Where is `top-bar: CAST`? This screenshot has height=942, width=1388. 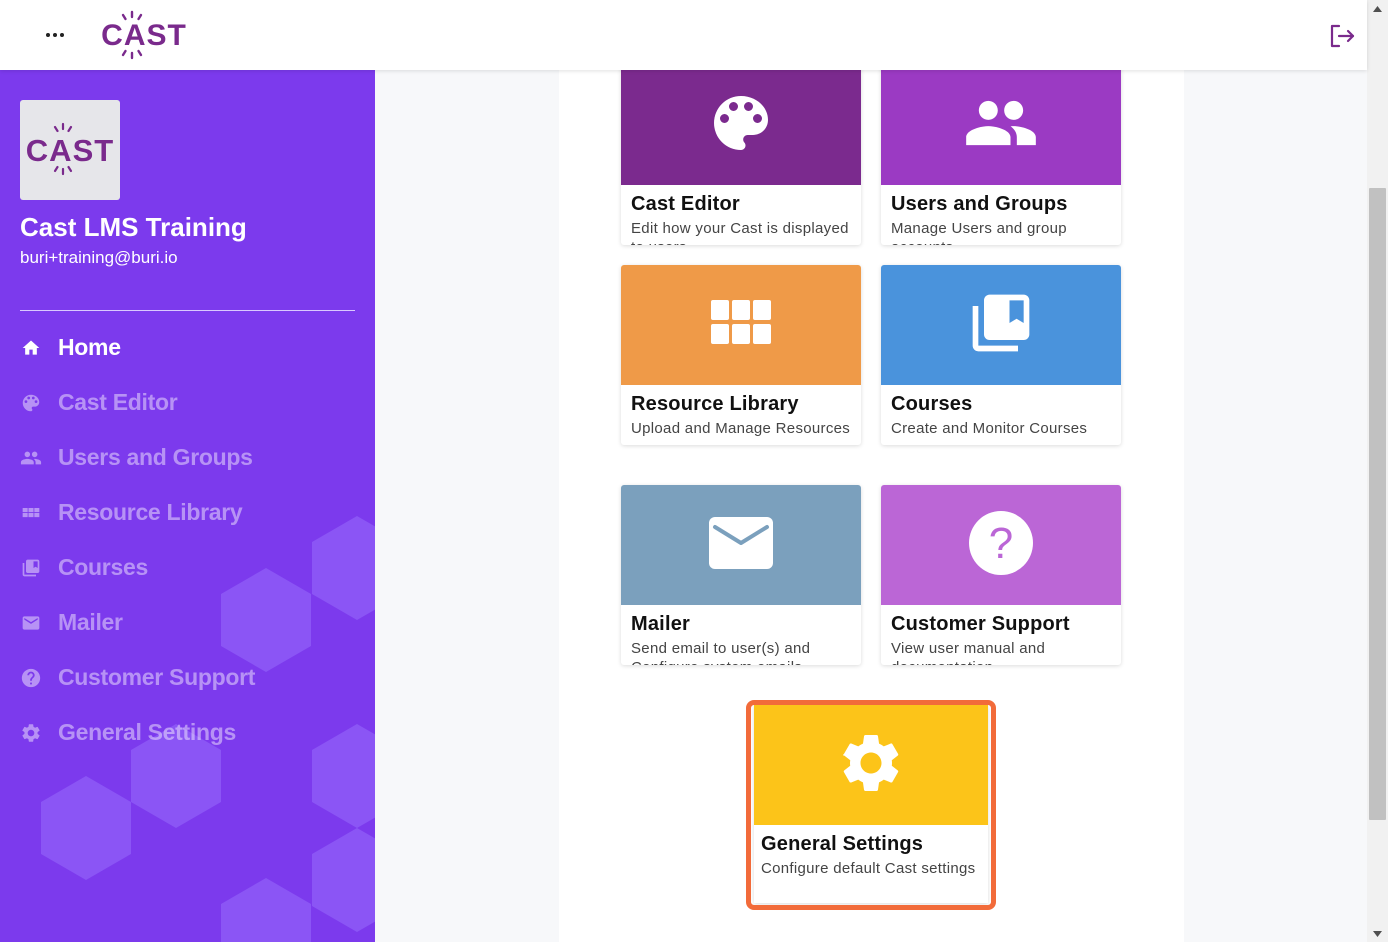 top-bar: CAST is located at coordinates (683, 35).